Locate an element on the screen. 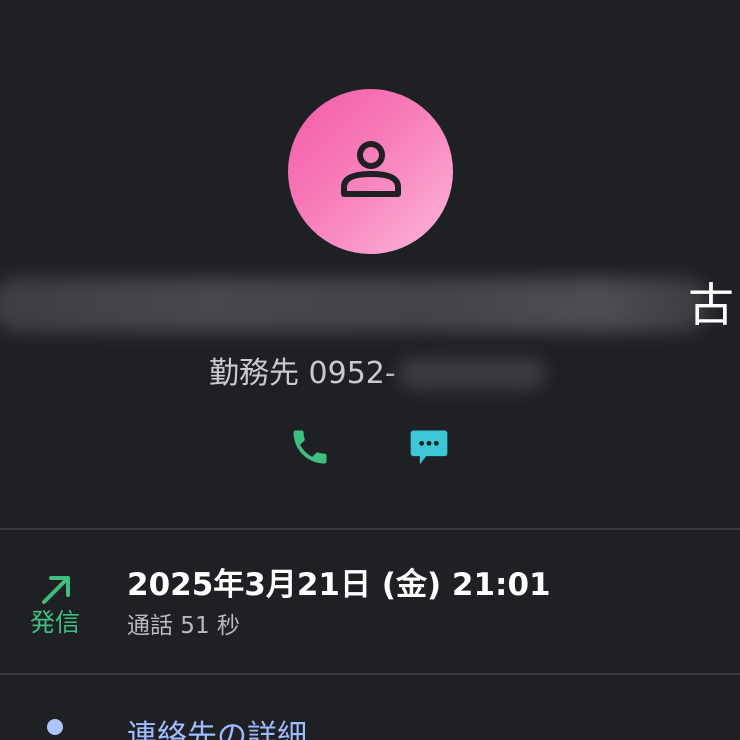  contact-number-label: 勤務先 0952- is located at coordinates (302, 373).